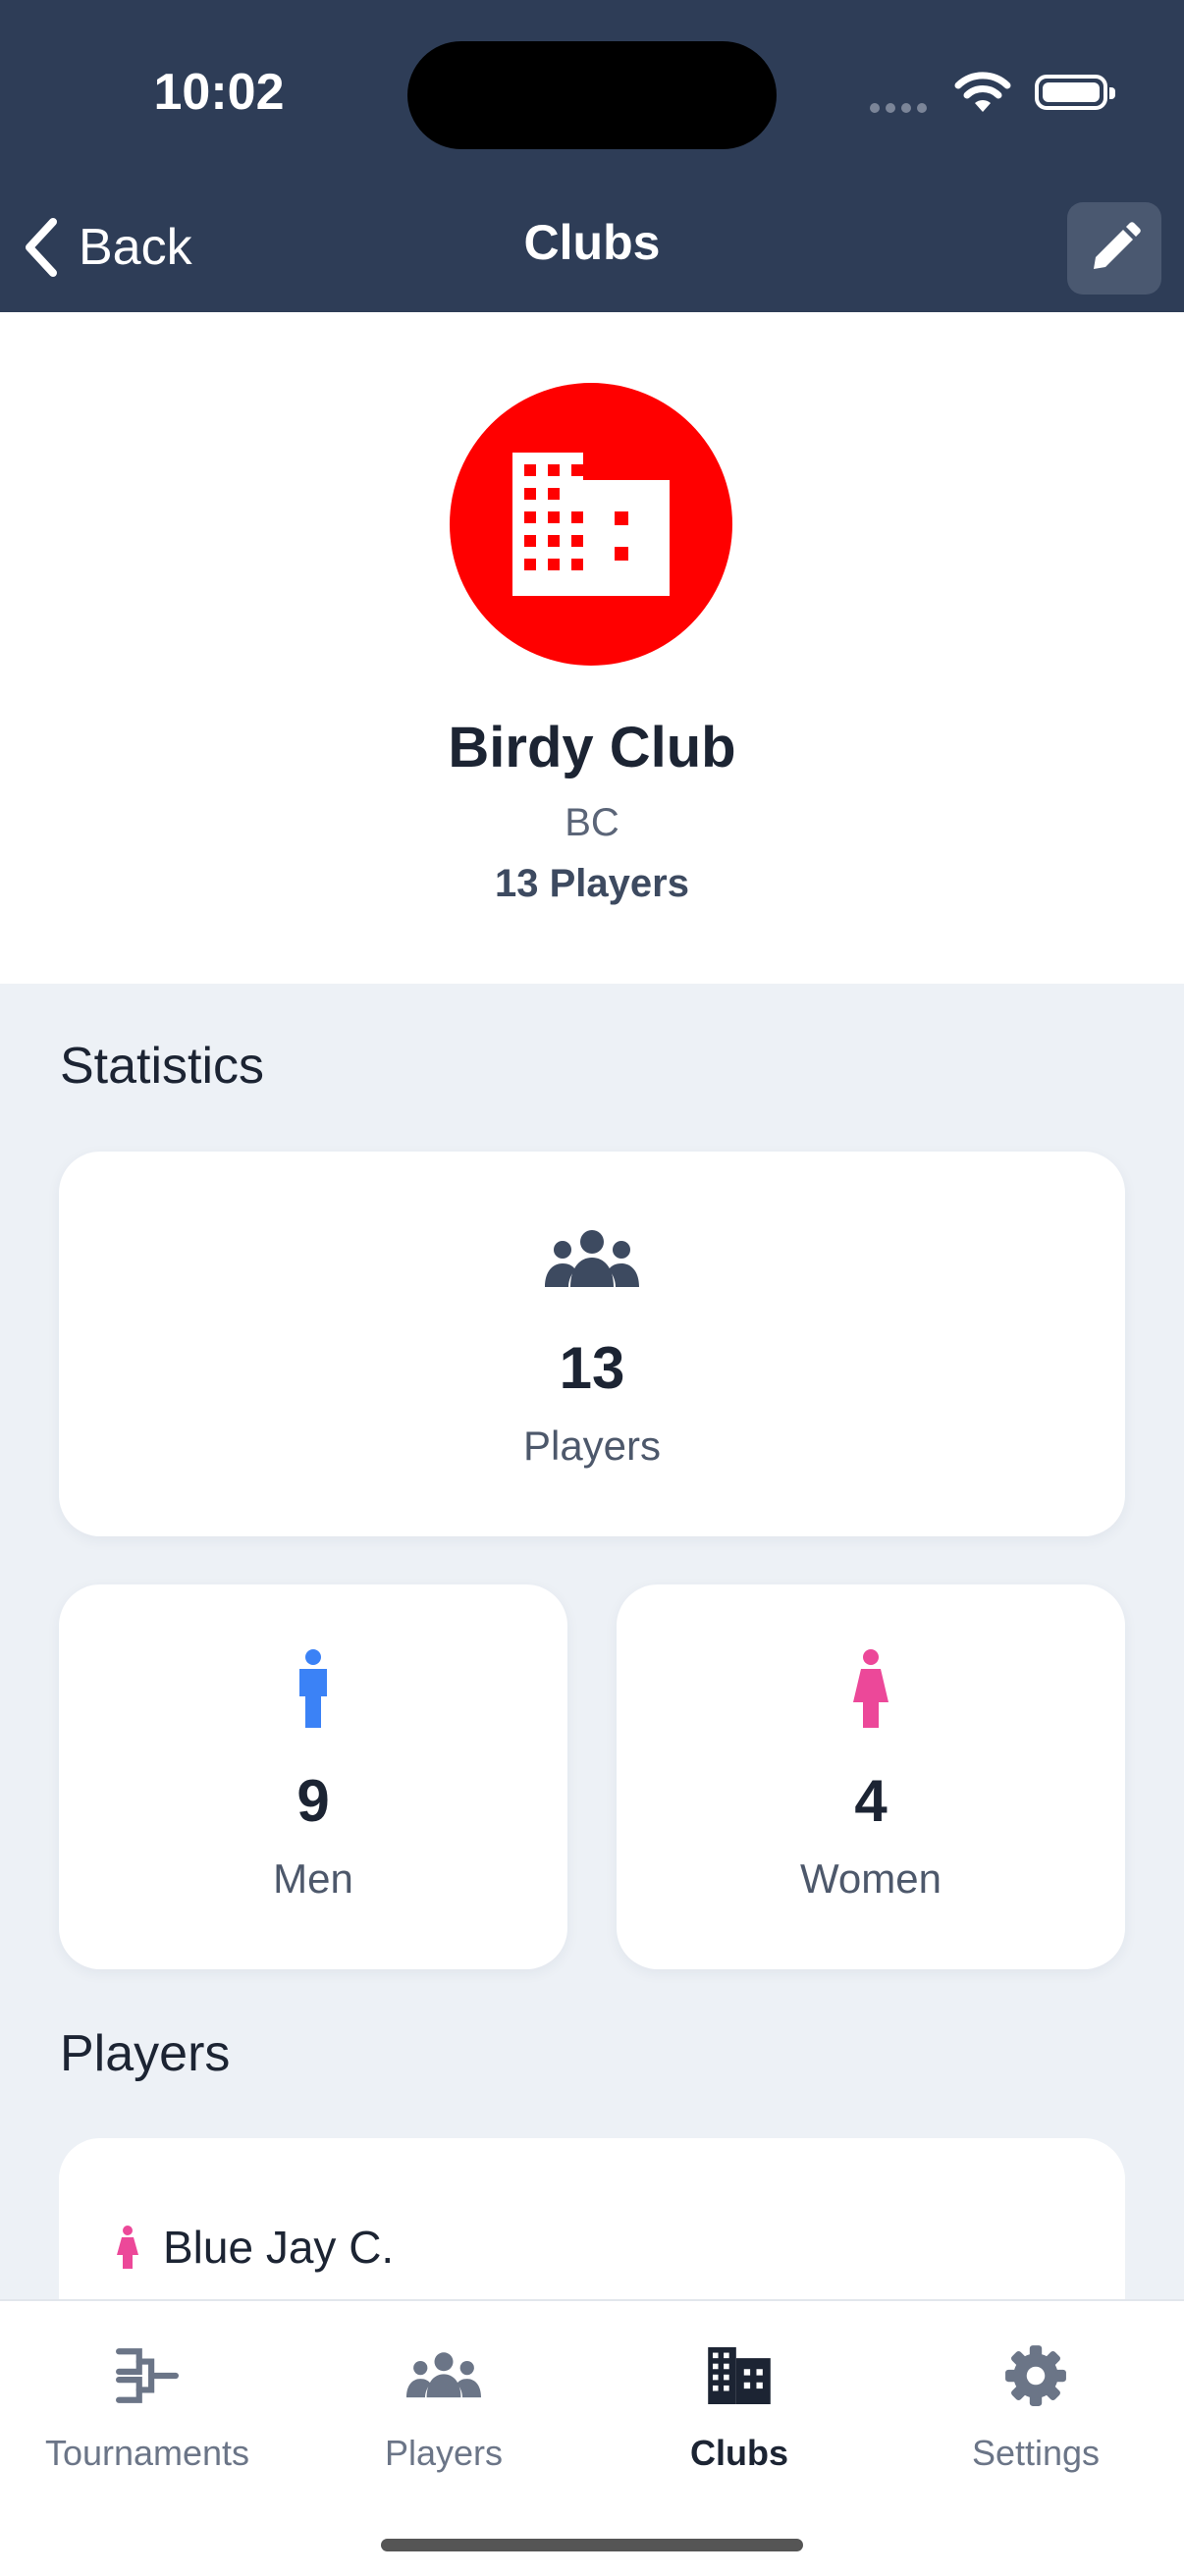  I want to click on list-item: Blue Jay C., so click(255, 2247).